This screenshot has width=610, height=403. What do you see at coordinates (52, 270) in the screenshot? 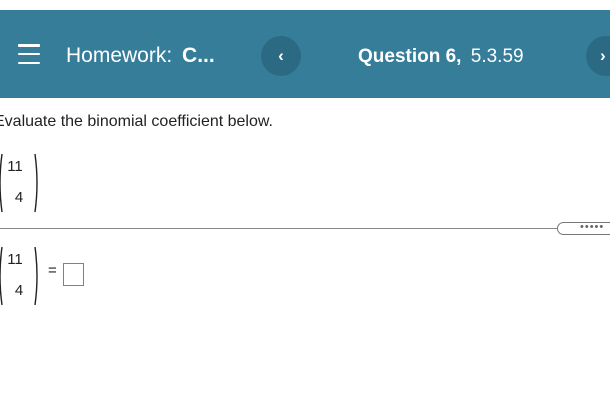
I see `equals-sign: =` at bounding box center [52, 270].